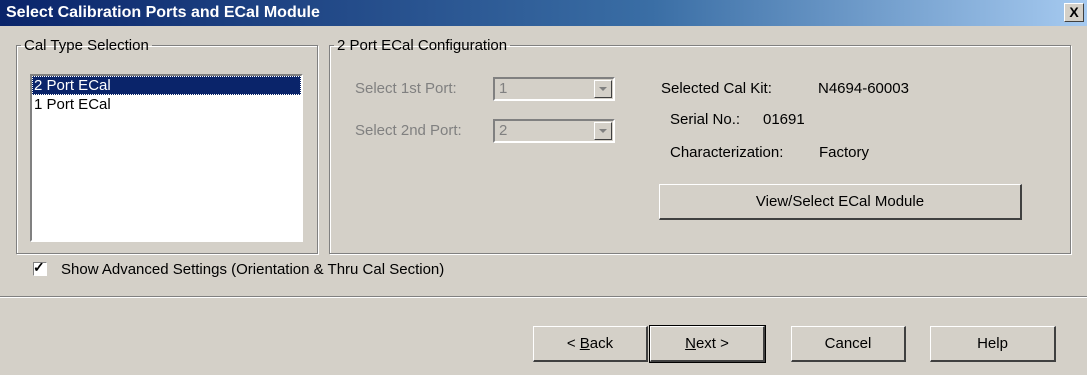 This screenshot has width=1087, height=375. What do you see at coordinates (163, 12) in the screenshot?
I see `window-title: Select Calibration Ports and ECal Module` at bounding box center [163, 12].